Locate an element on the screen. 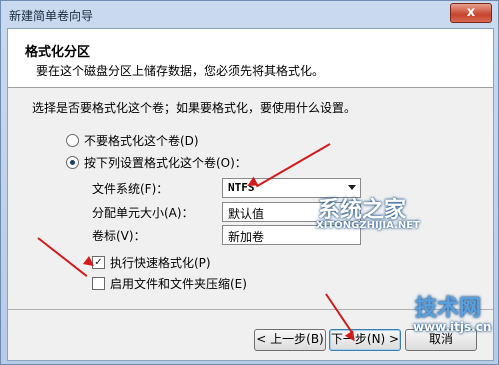 The image size is (499, 365). volume-label-label: 卷标(V)： is located at coordinates (119, 236).